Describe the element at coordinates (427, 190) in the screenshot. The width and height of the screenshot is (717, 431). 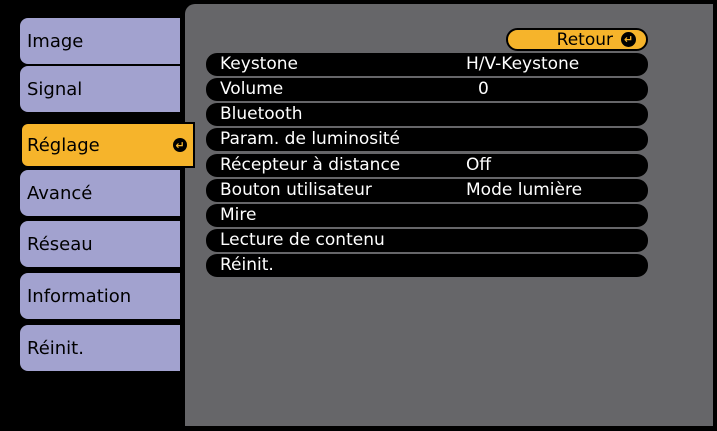
I see `setting-row-bouton-utilisateur: Bouton utilisateur Mode lumière` at that location.